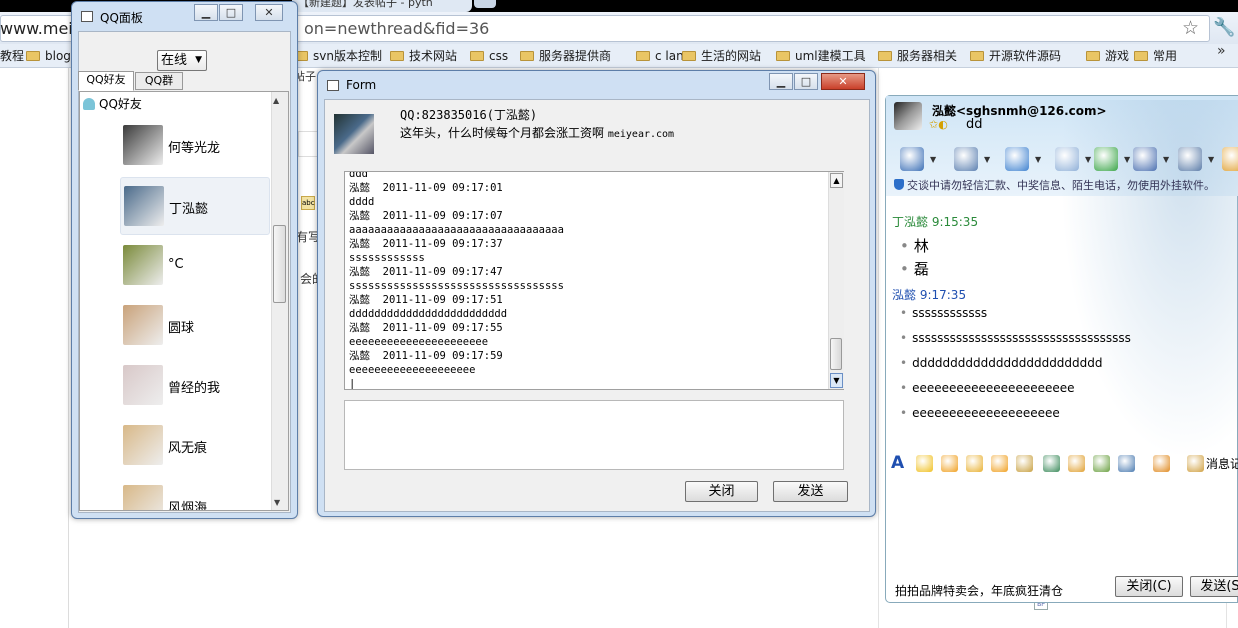 This screenshot has width=1238, height=628. What do you see at coordinates (565, 56) in the screenshot?
I see `bookmark-item: 服务器提供商` at bounding box center [565, 56].